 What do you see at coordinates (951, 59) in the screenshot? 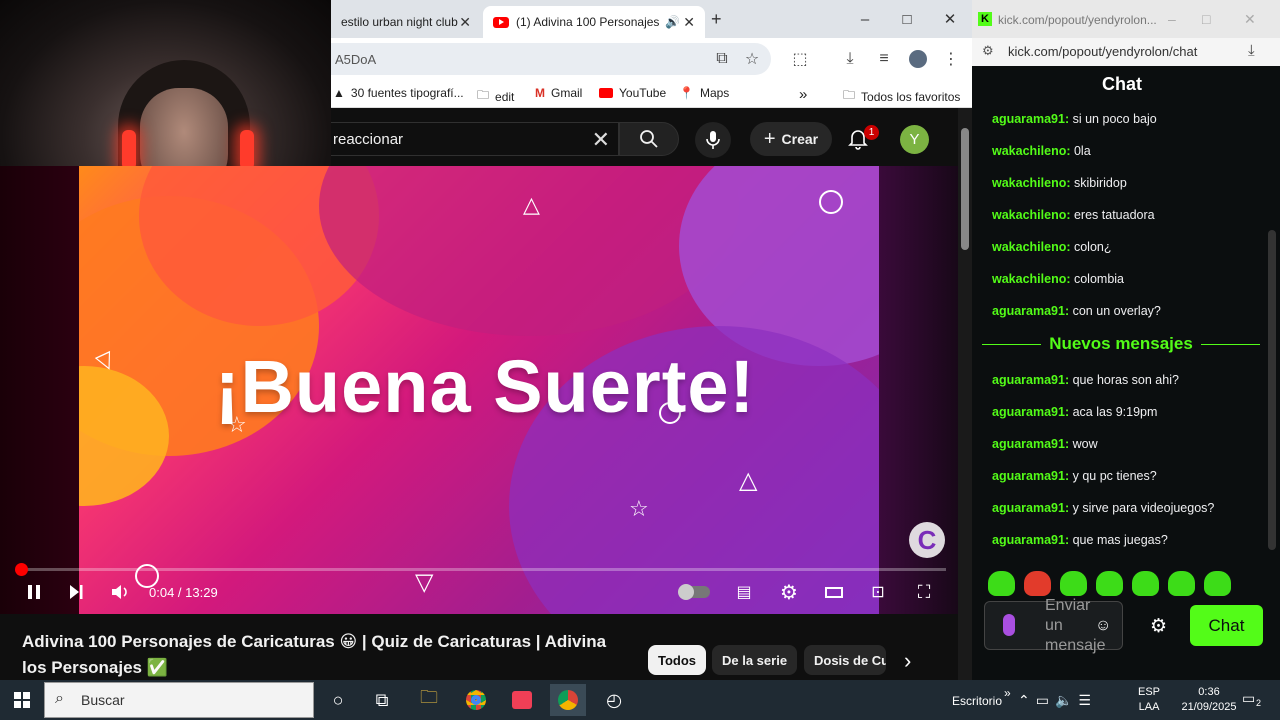
I see `browser-menu-icon: ⋮` at bounding box center [951, 59].